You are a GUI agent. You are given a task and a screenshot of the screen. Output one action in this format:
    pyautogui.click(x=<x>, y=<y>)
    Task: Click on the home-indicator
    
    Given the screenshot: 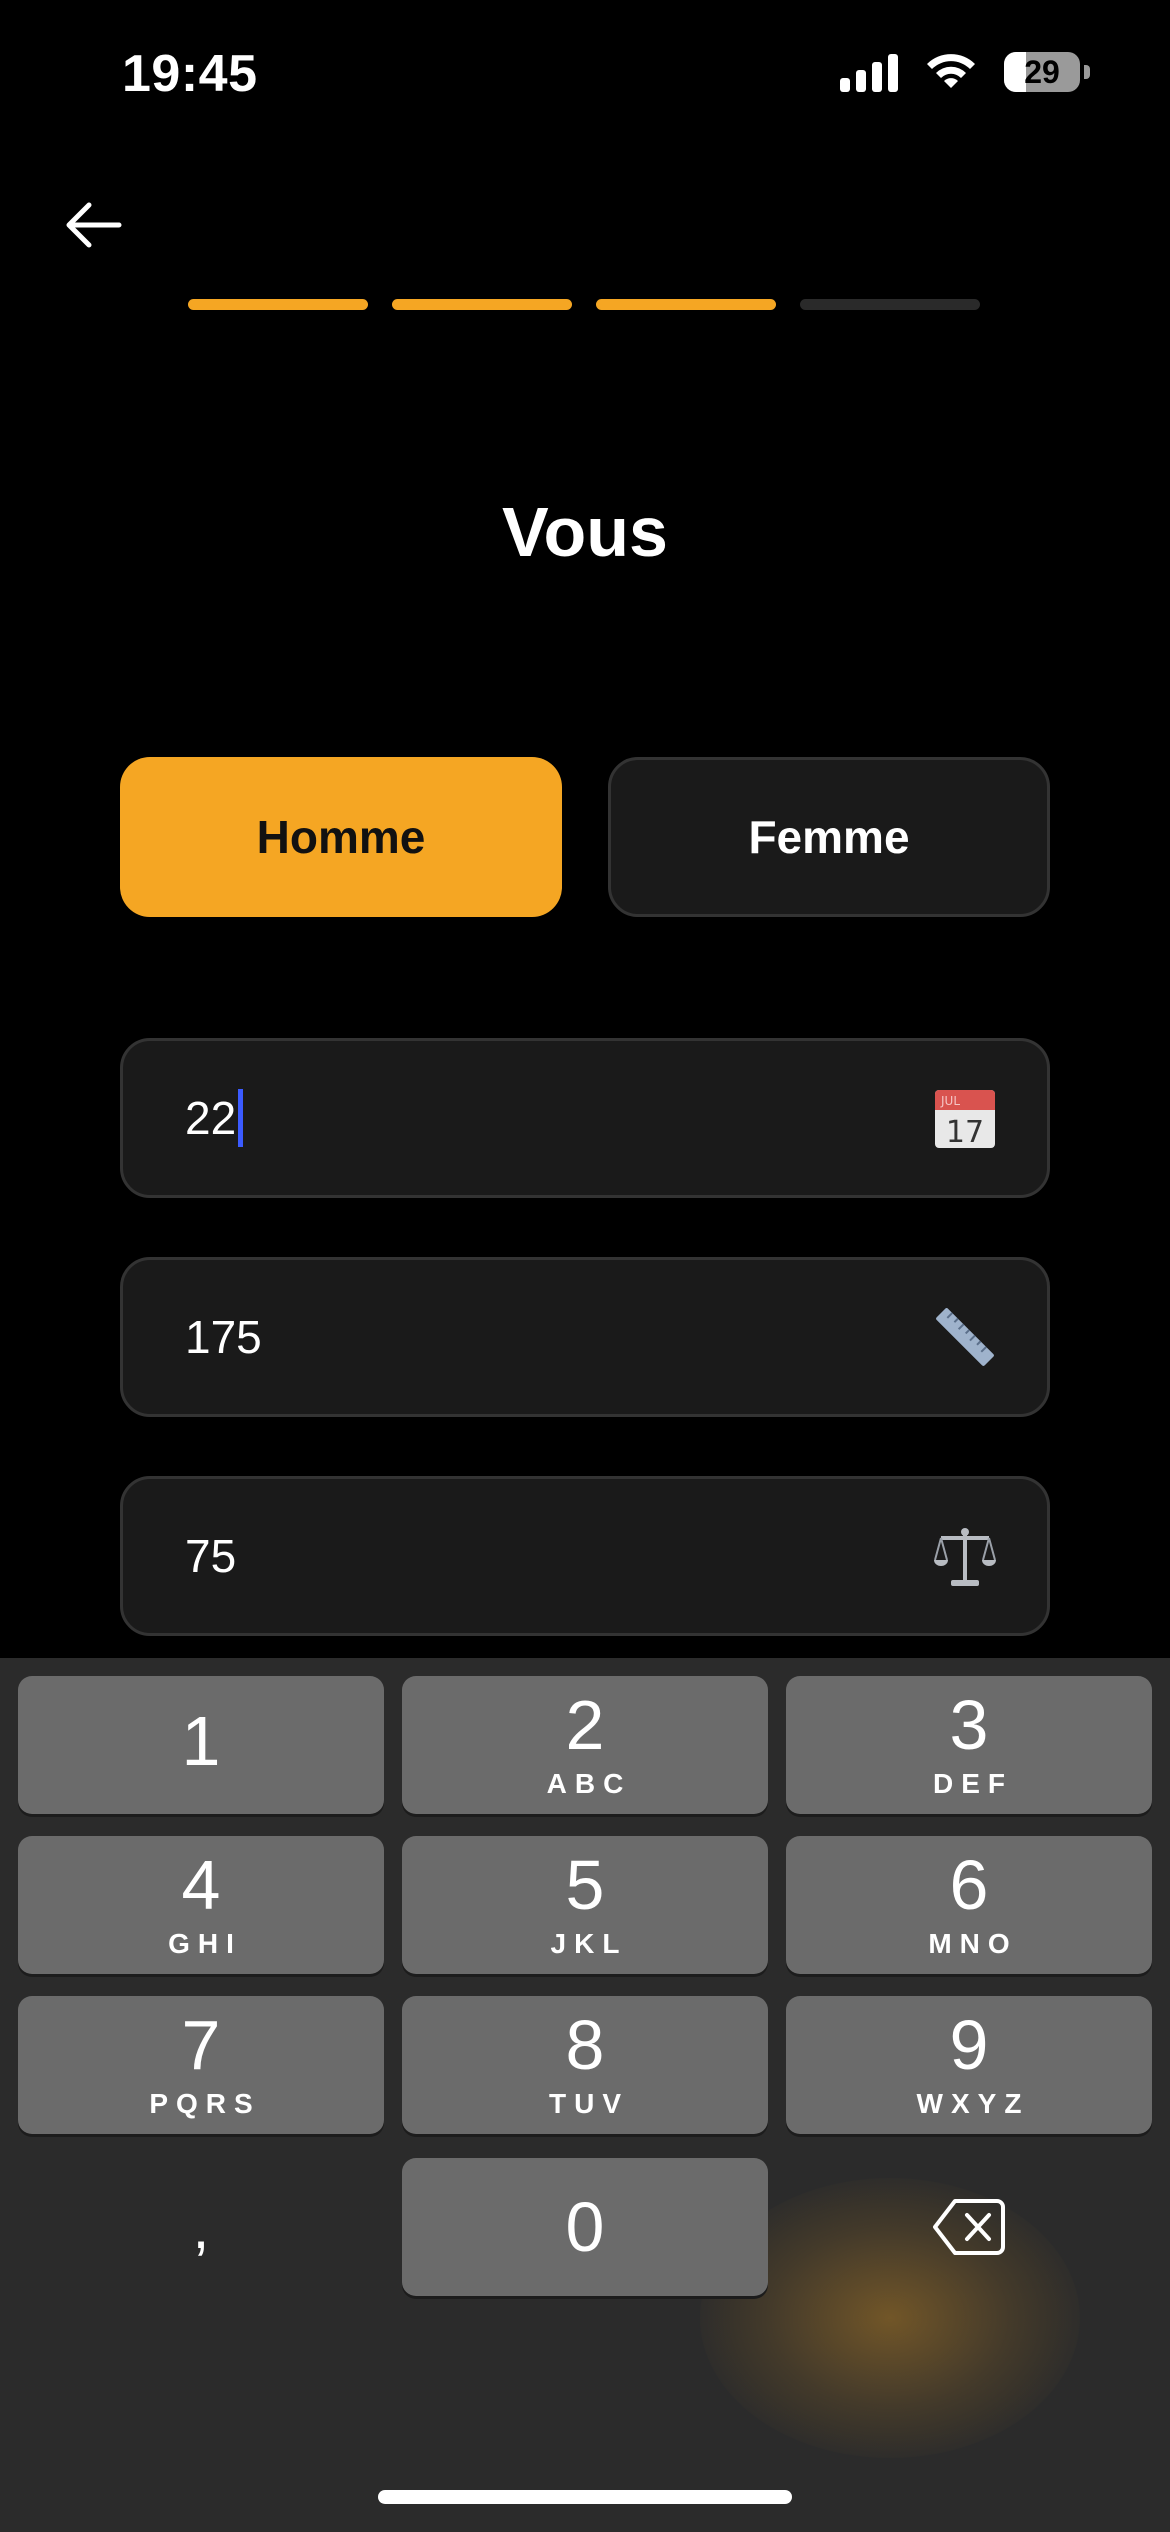 What is the action you would take?
    pyautogui.click(x=585, y=2497)
    